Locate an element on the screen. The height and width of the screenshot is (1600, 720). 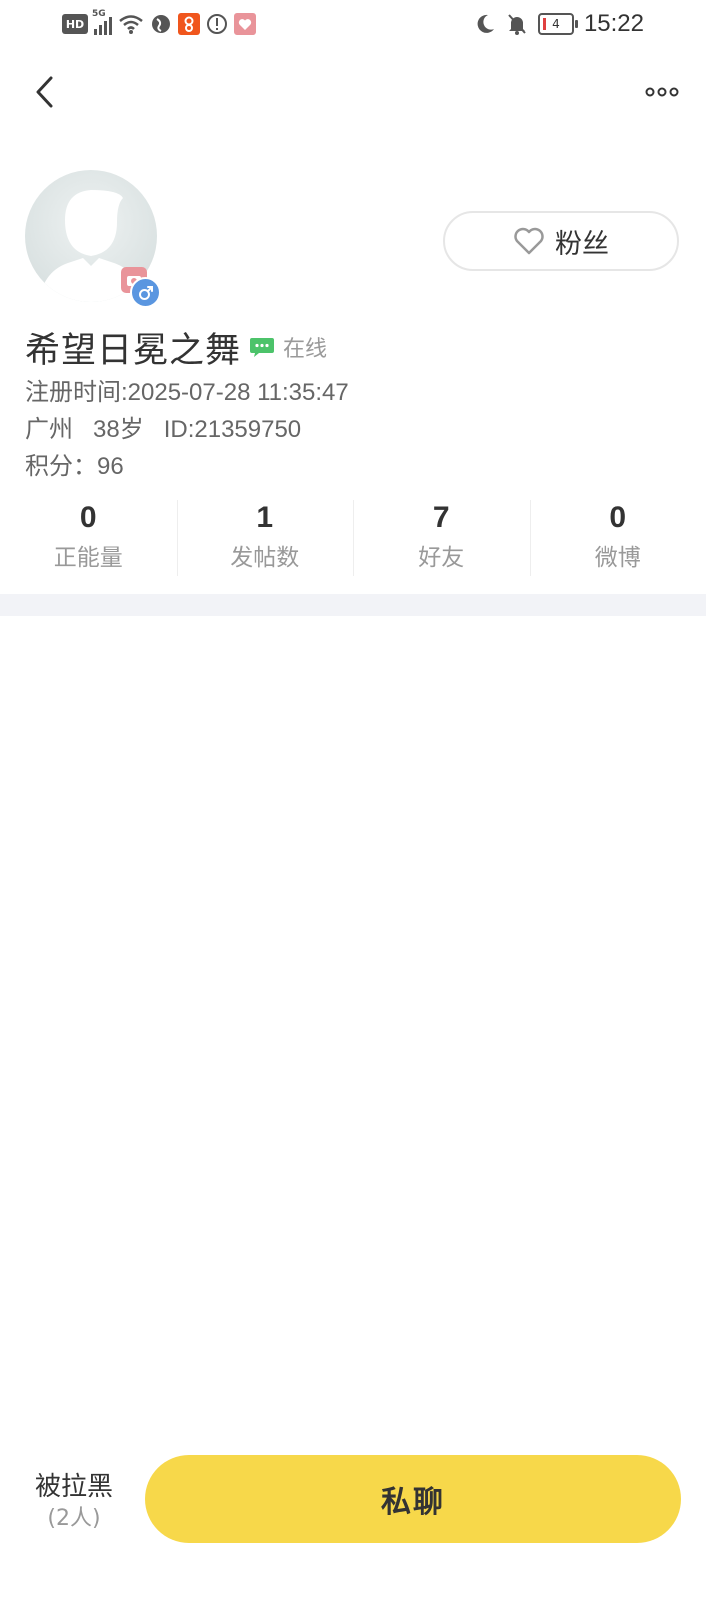
stat-positive-energy: 0 正能量 is located at coordinates (88, 538).